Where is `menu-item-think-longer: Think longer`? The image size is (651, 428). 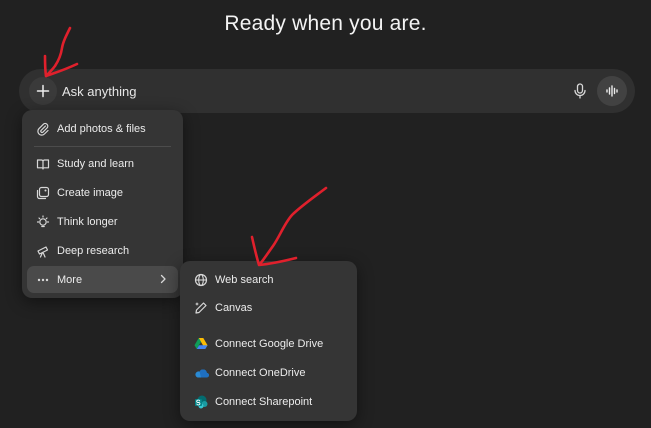 menu-item-think-longer: Think longer is located at coordinates (102, 221).